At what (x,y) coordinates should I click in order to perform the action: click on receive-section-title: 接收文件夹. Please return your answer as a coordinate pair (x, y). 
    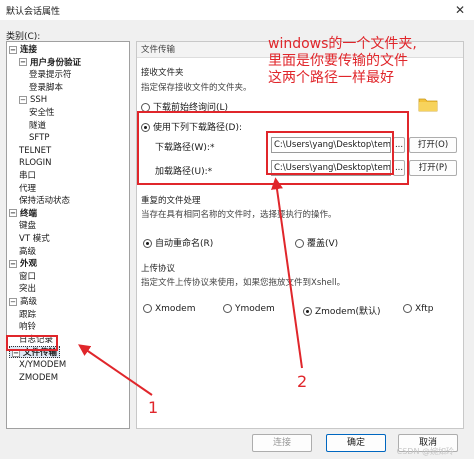
    Looking at the image, I should click on (162, 73).